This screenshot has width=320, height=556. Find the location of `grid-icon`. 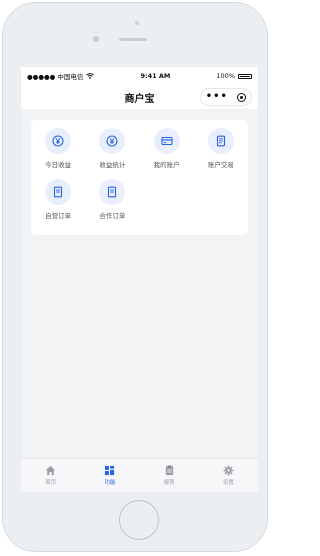

grid-icon is located at coordinates (110, 470).